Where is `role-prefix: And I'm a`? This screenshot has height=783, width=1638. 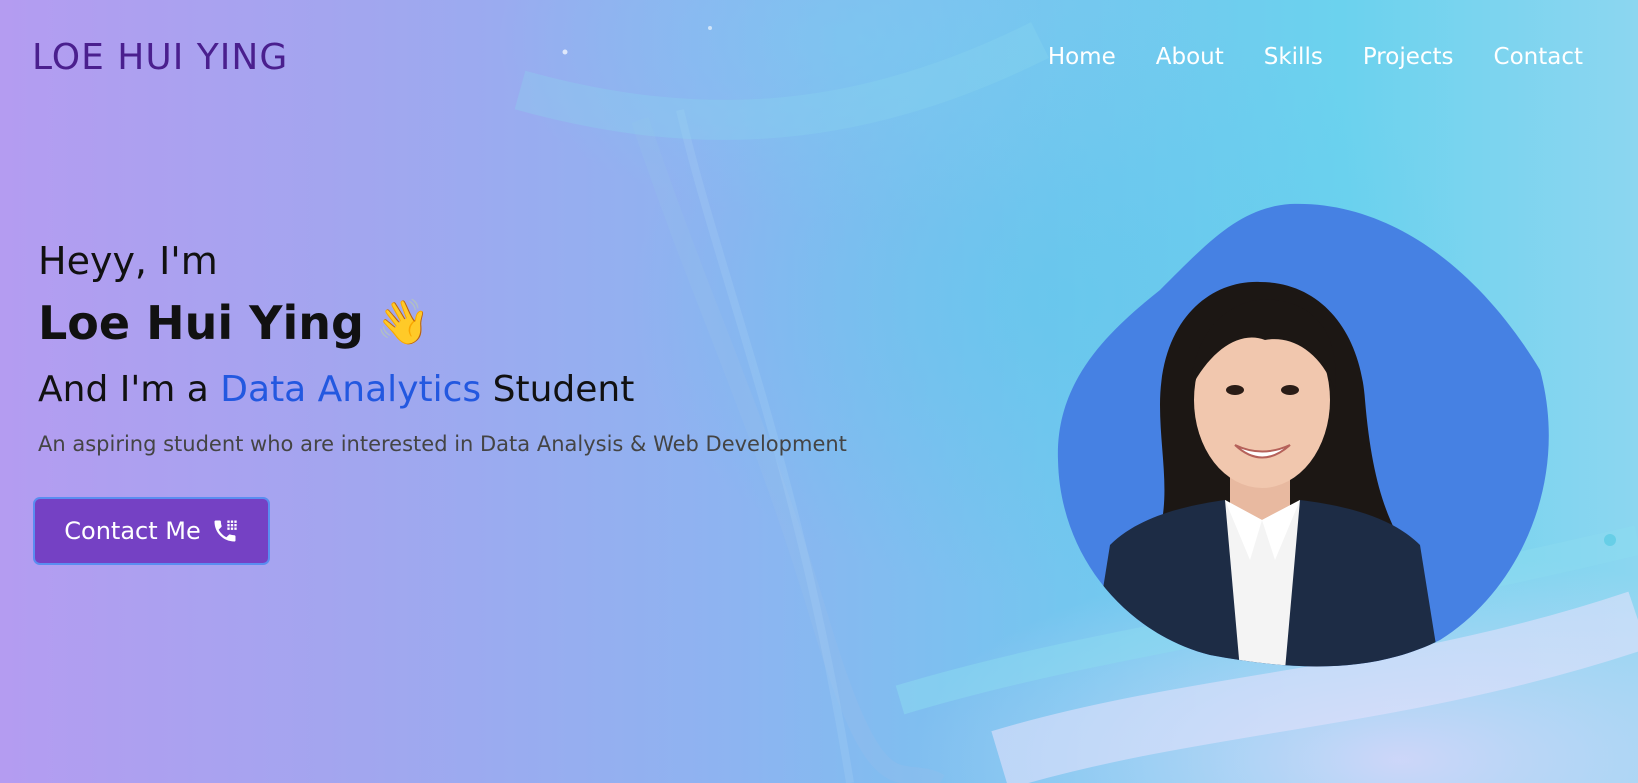 role-prefix: And I'm a is located at coordinates (123, 389).